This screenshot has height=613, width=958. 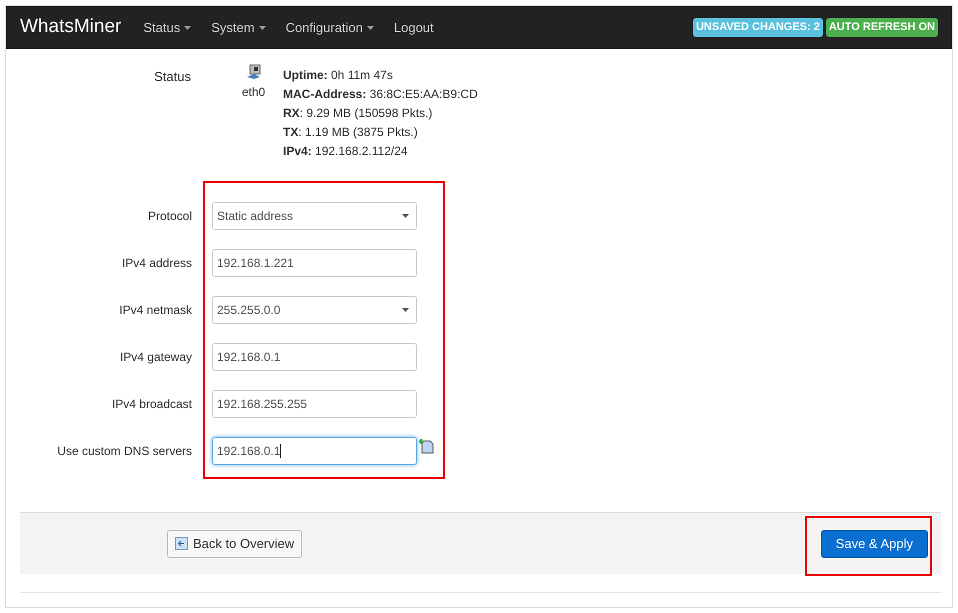 I want to click on nav-menu-item: System, so click(x=238, y=28).